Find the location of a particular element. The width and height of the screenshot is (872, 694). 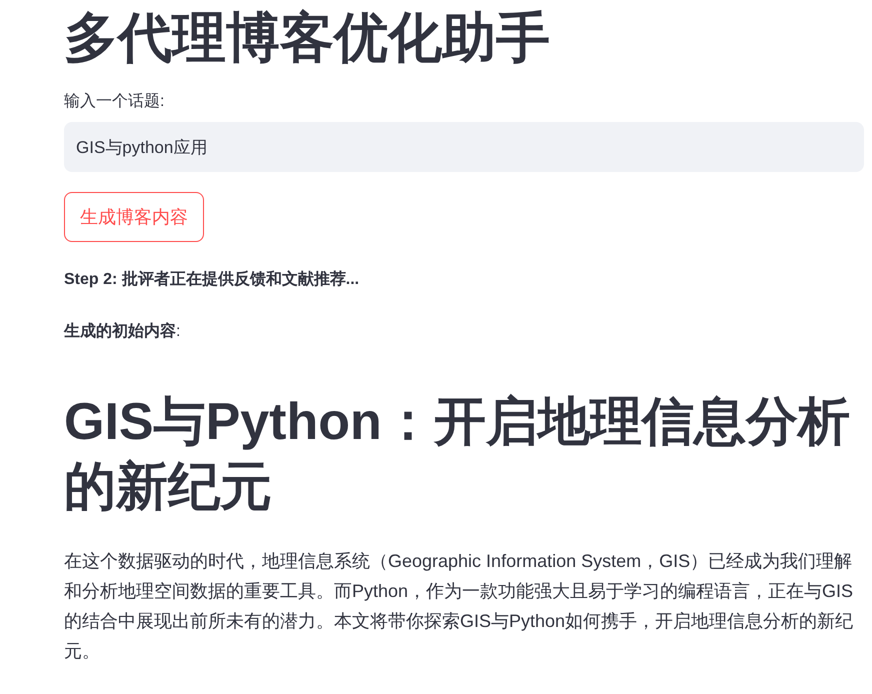

article-paragraph: 在这个数据驱动的时代，地理信息系统（Geographic Information System，GIS）已经成为我们理解和分析地理空间数据的重要工具。而Python，作为一款功能强大且易于学习的编程语言，正在与GIS的结合中展现出前所未有的潜力。本文将带你探索GIS与Python如何携手，开启地理信息分析的新纪元。 is located at coordinates (459, 606).